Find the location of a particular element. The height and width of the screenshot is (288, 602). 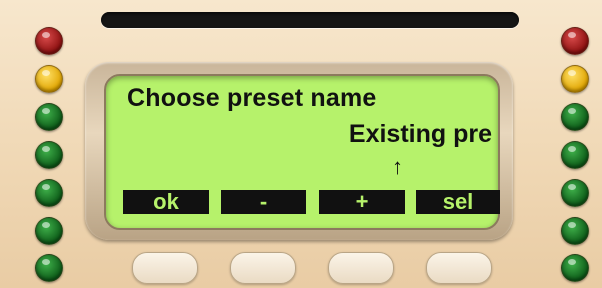

led-left-5-green-icon is located at coordinates (49, 193).